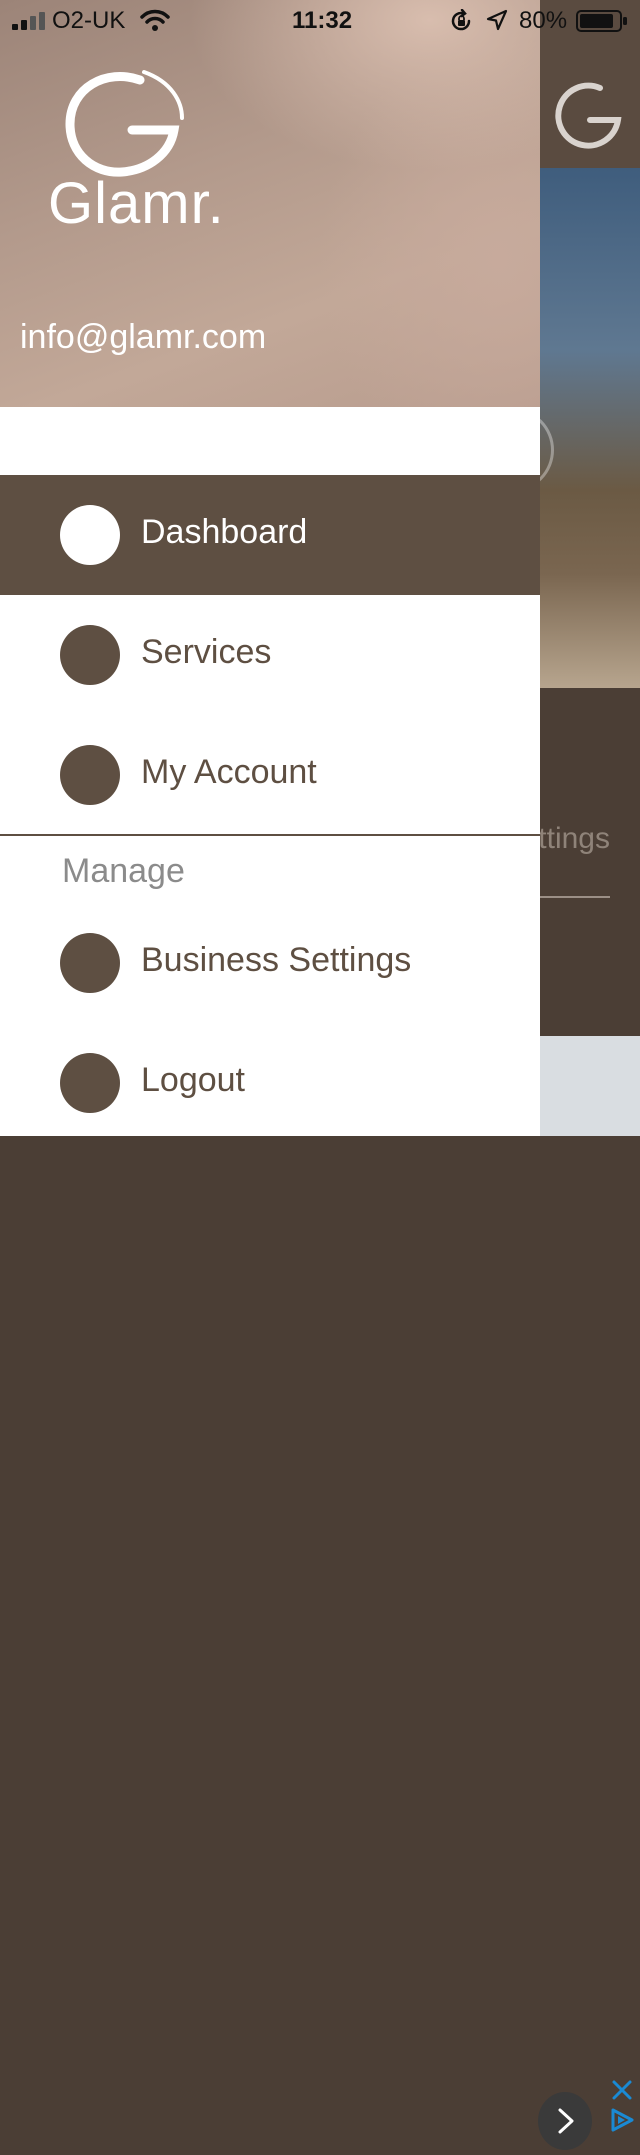  What do you see at coordinates (143, 337) in the screenshot?
I see `user-email: info@glamr.com` at bounding box center [143, 337].